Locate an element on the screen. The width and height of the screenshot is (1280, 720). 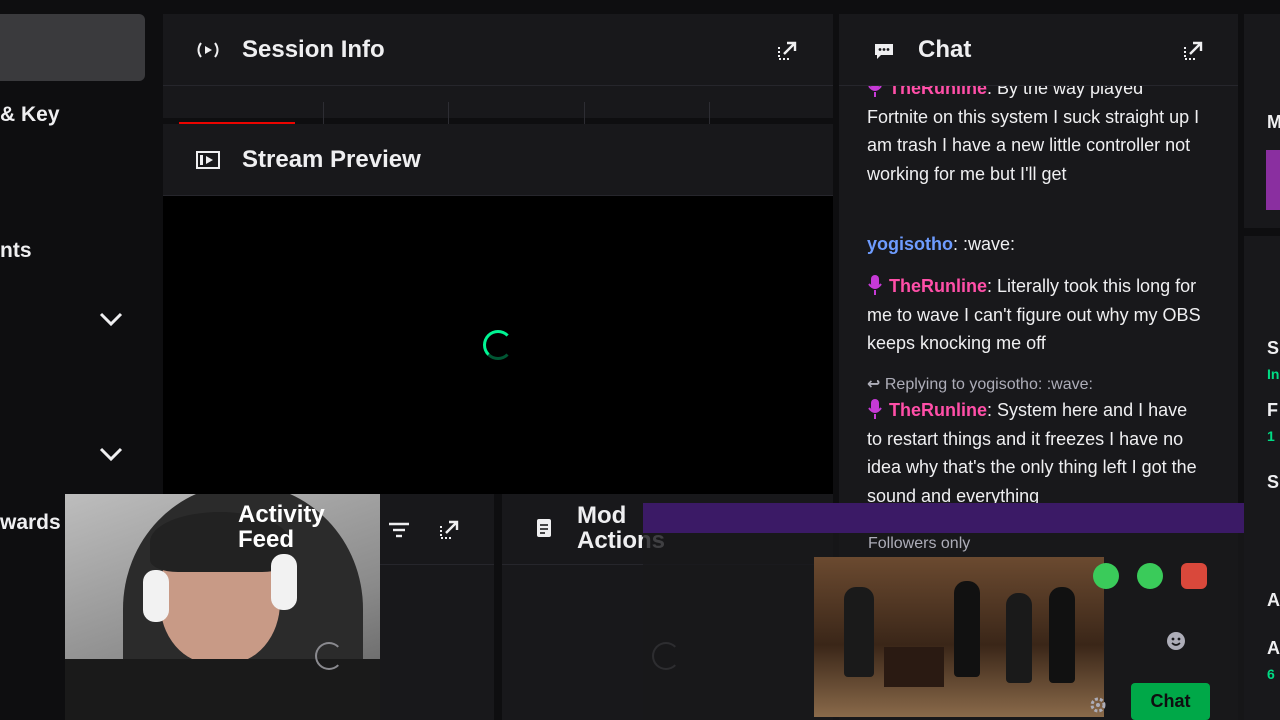
activity-feed-title: Activity Feed is located at coordinates (281, 527).